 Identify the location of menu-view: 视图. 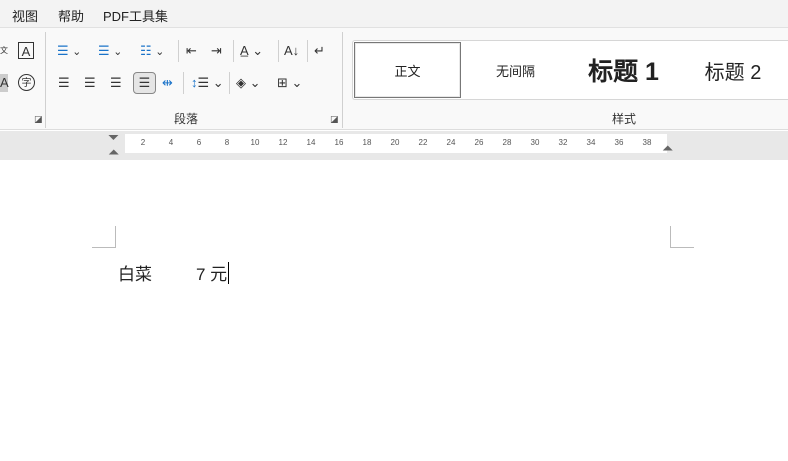
(25, 15).